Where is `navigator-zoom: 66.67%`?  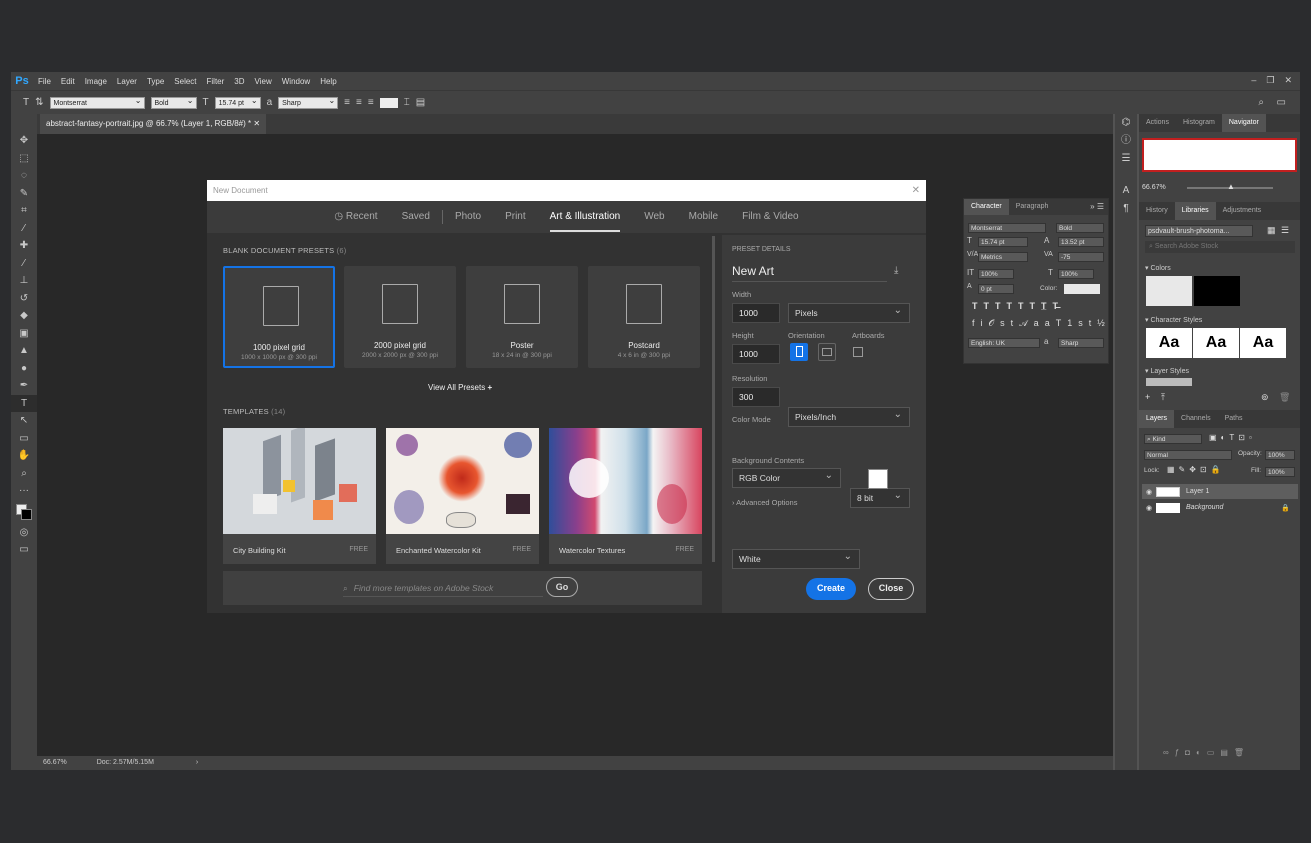
navigator-zoom: 66.67% is located at coordinates (1154, 187).